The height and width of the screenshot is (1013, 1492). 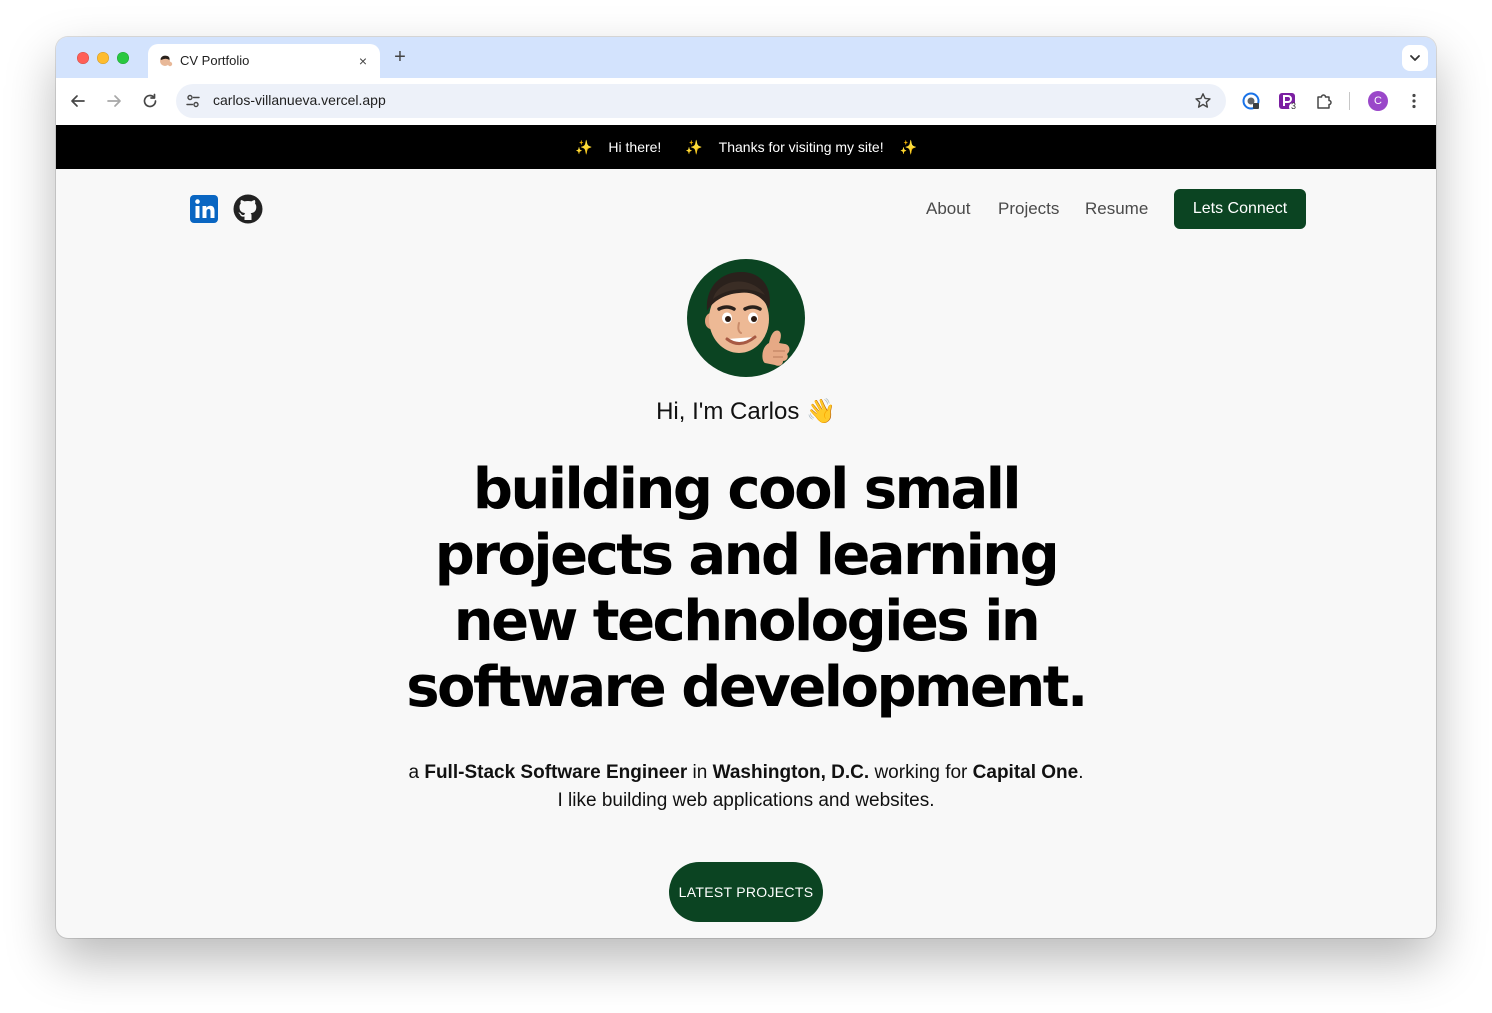 What do you see at coordinates (791, 772) in the screenshot?
I see `subtitle-location: Washington, D.C.` at bounding box center [791, 772].